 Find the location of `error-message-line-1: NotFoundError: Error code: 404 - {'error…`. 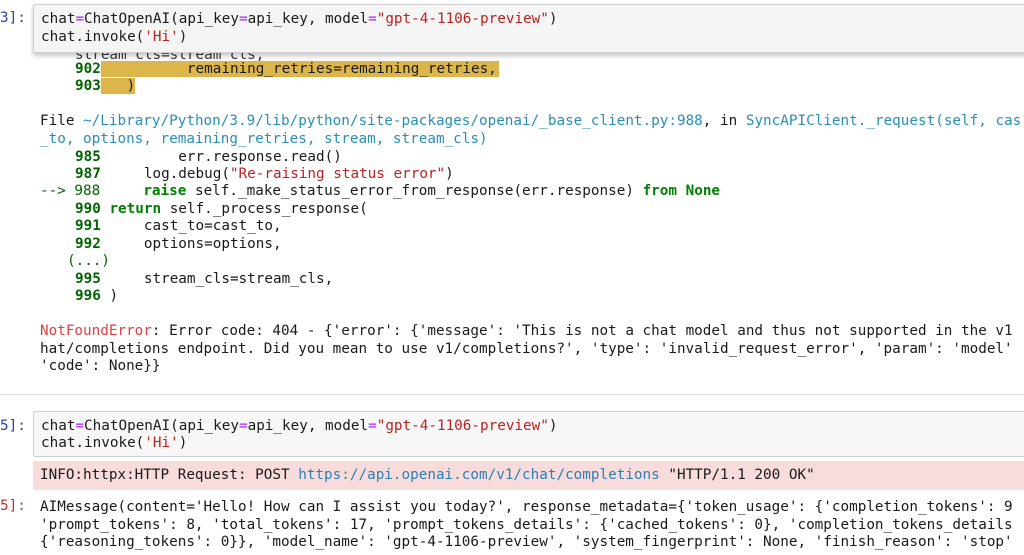

error-message-line-1: NotFoundError: Error code: 404 - {'error… is located at coordinates (526, 331).